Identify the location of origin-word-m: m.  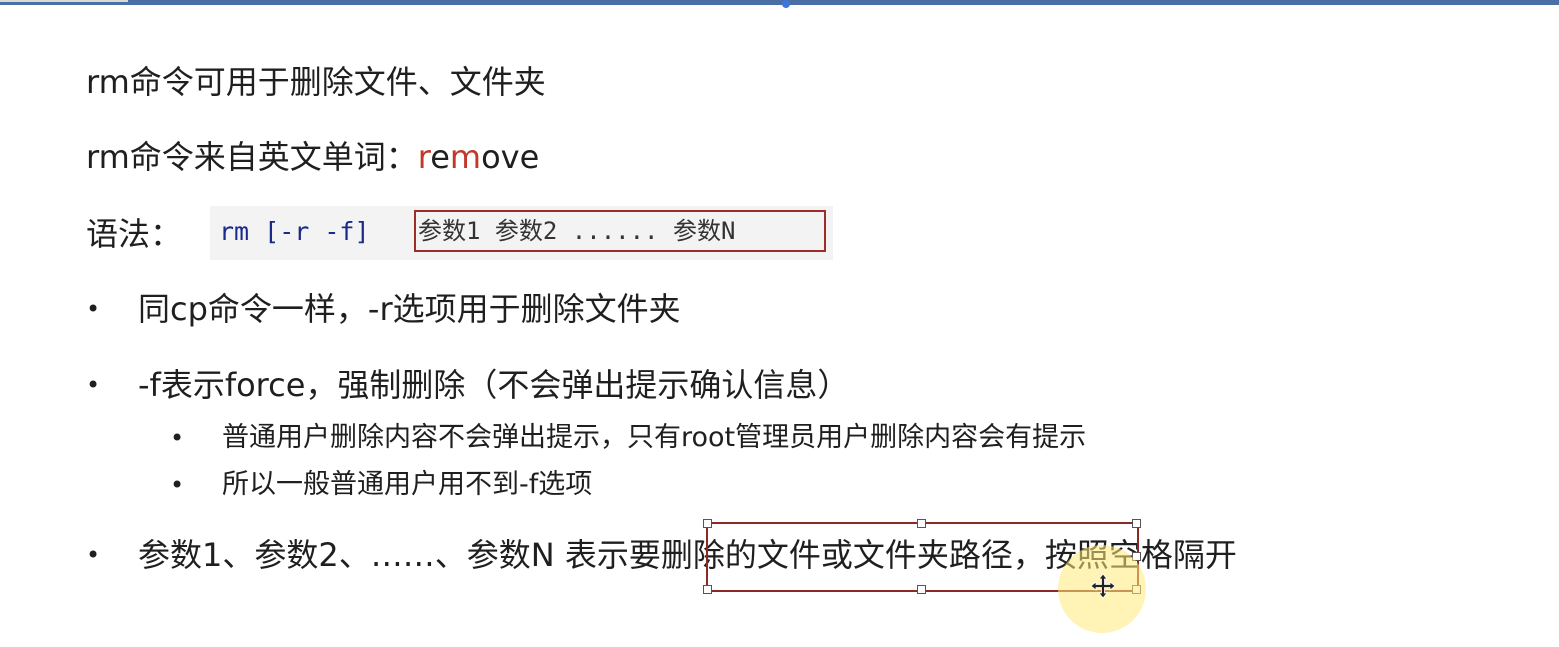
(465, 157).